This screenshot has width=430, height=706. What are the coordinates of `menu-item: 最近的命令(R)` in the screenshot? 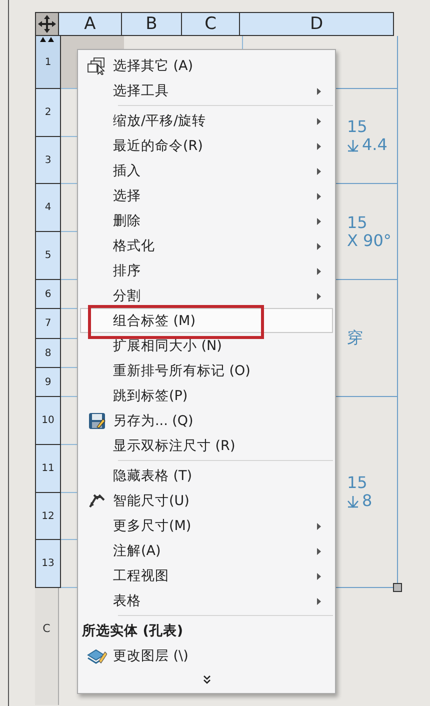 It's located at (206, 145).